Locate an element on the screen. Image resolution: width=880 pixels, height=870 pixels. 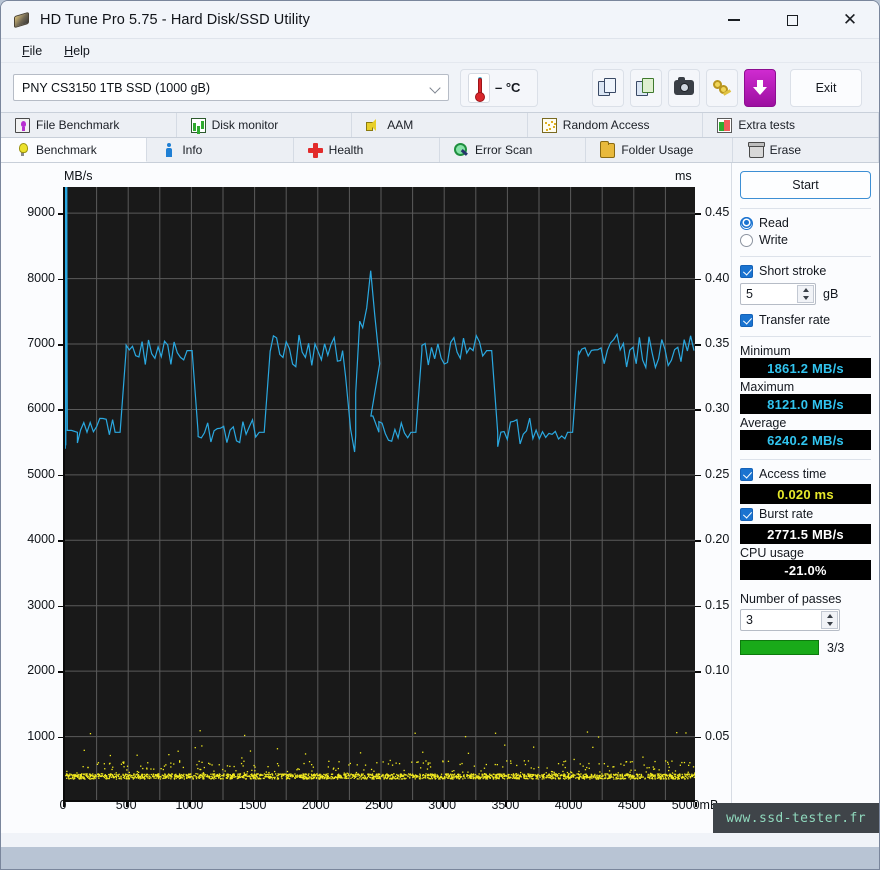
tab-error-scan: Error Scan is located at coordinates (513, 150).